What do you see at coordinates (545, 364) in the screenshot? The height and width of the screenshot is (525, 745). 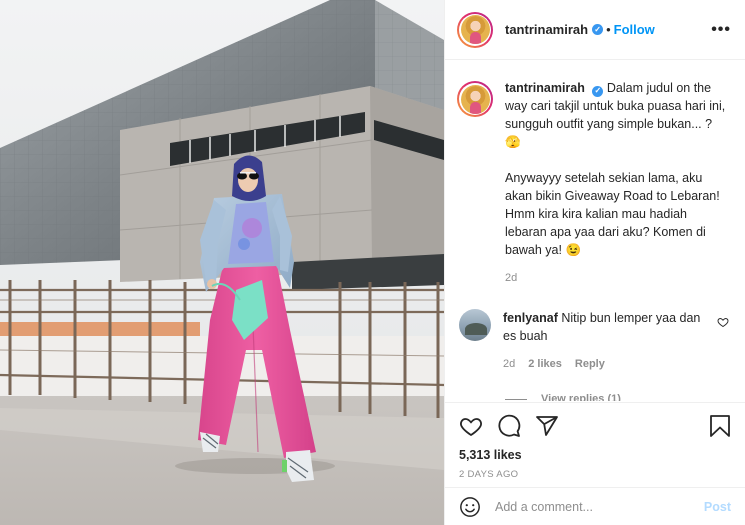 I see `comment-likes-link: 2 likes` at bounding box center [545, 364].